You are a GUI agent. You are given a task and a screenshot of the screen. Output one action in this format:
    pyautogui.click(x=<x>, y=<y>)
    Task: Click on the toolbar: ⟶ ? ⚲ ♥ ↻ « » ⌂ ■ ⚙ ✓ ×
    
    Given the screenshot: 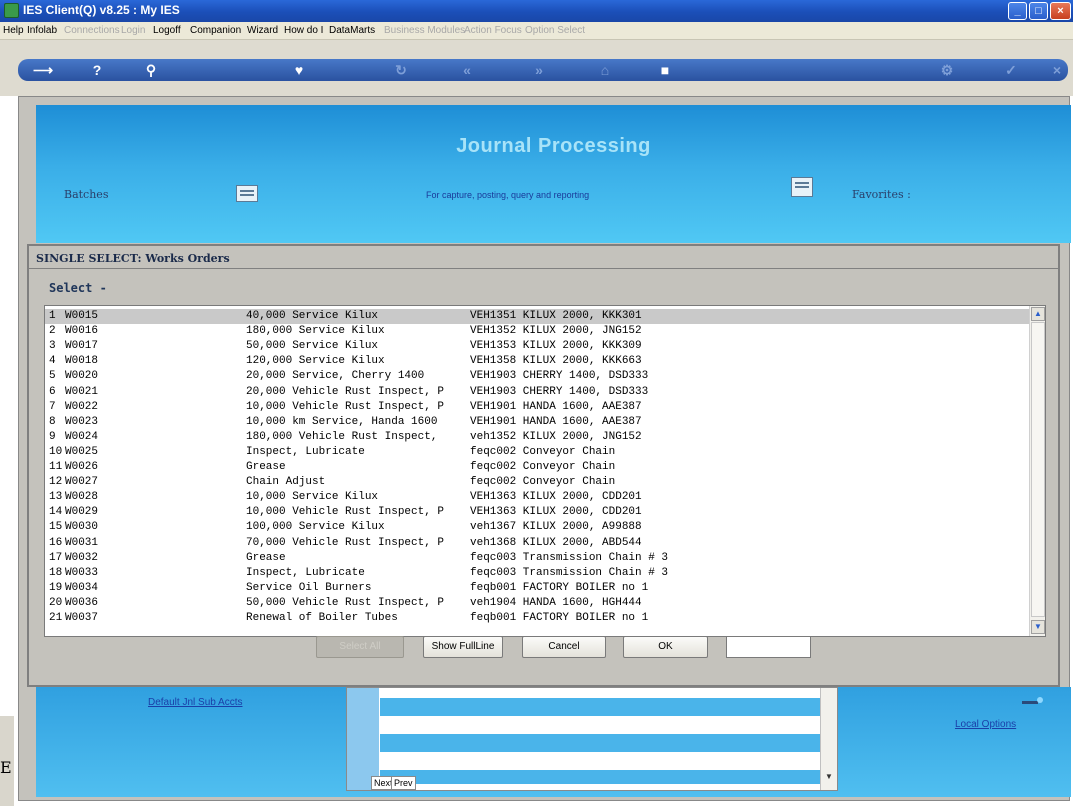 What is the action you would take?
    pyautogui.click(x=536, y=68)
    